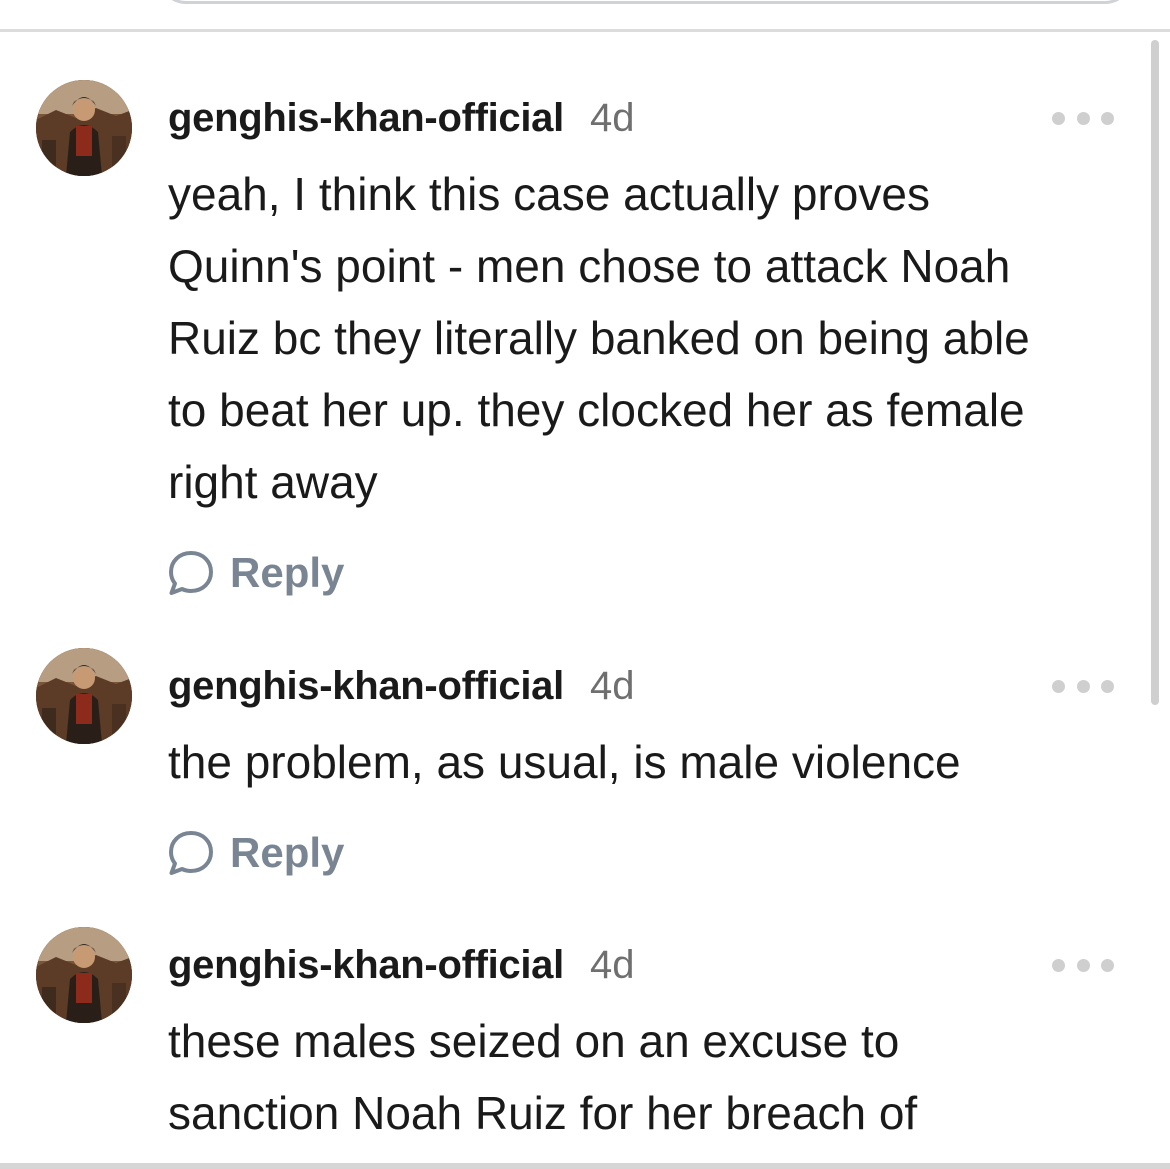 This screenshot has width=1170, height=1169. I want to click on bottom-edge, so click(585, 1166).